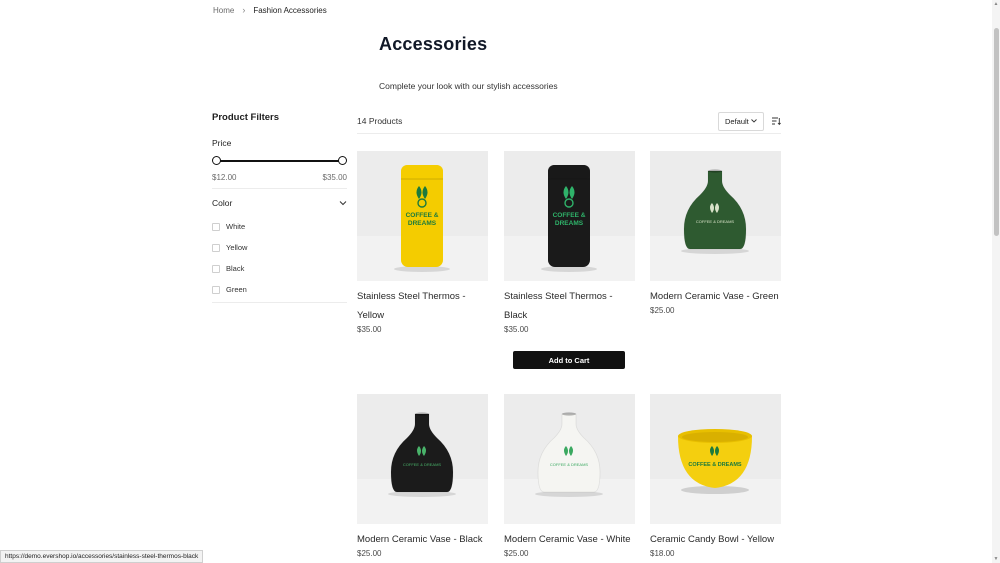 Image resolution: width=1000 pixels, height=563 pixels. Describe the element at coordinates (422, 539) in the screenshot. I see `product-name-link: Modern Ceramic Vase - Black` at that location.